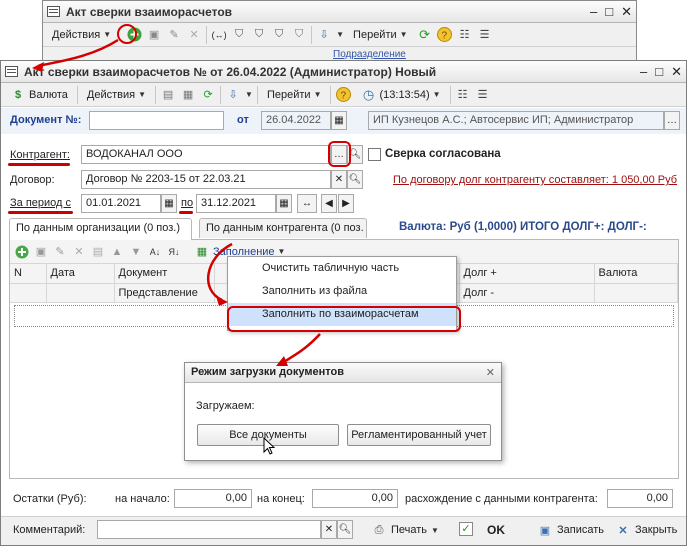 This screenshot has width=687, height=546. I want to click on doc-number-field, so click(156, 120).